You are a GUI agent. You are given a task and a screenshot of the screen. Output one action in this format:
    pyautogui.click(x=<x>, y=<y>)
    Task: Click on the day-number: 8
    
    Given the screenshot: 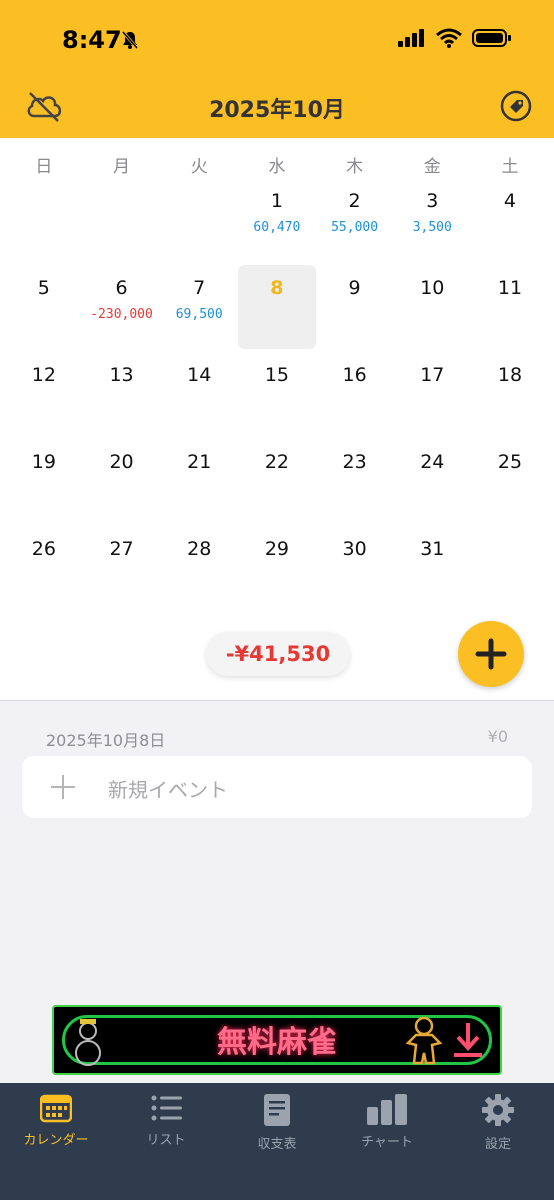 What is the action you would take?
    pyautogui.click(x=277, y=288)
    